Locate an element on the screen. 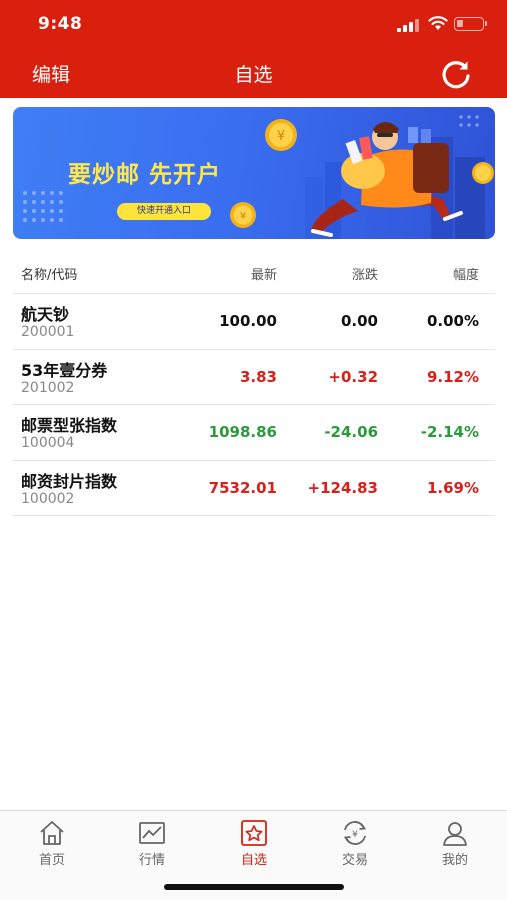  home-indicator is located at coordinates (254, 887).